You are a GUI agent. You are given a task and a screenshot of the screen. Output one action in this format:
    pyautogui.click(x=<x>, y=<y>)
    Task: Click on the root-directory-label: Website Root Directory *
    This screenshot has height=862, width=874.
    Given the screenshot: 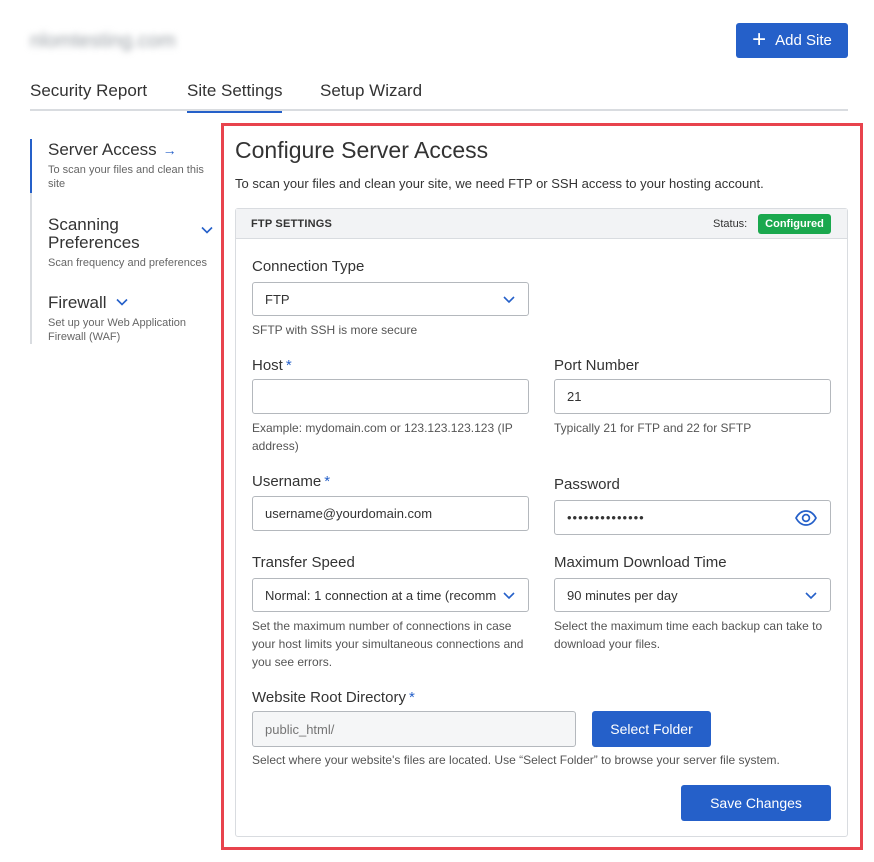 What is the action you would take?
    pyautogui.click(x=333, y=697)
    